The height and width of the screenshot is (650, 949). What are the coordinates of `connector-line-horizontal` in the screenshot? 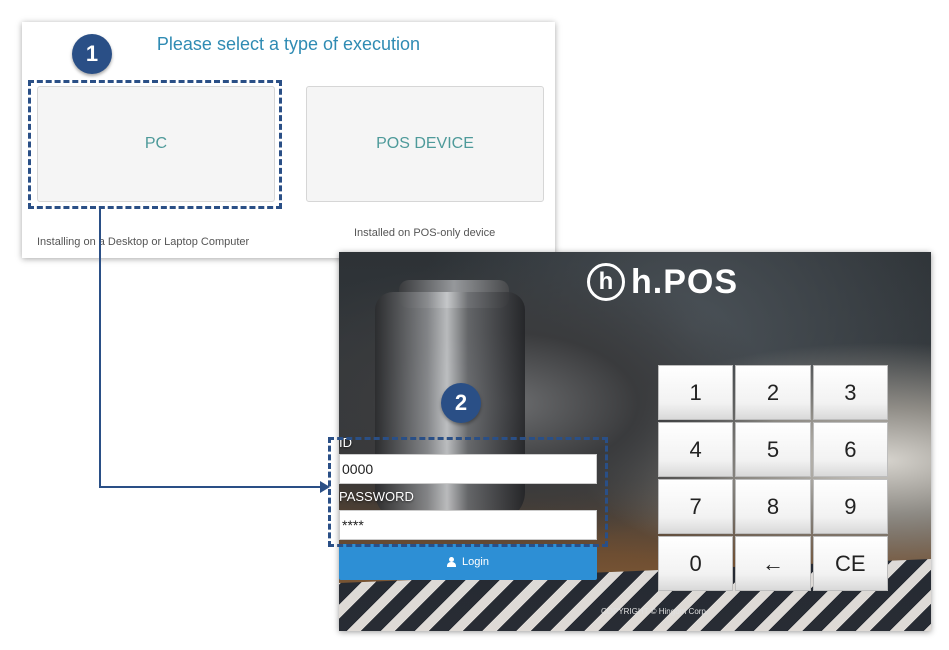 It's located at (210, 487).